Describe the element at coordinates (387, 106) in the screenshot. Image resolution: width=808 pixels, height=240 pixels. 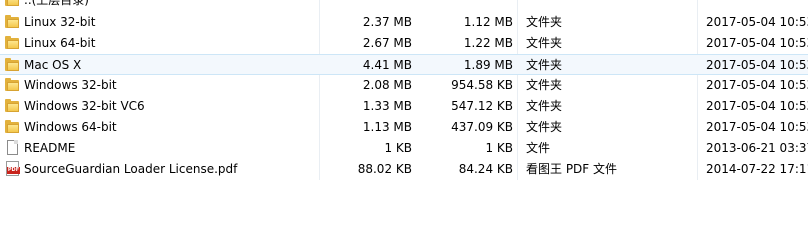
I see `file-size: 1.33 MB` at that location.